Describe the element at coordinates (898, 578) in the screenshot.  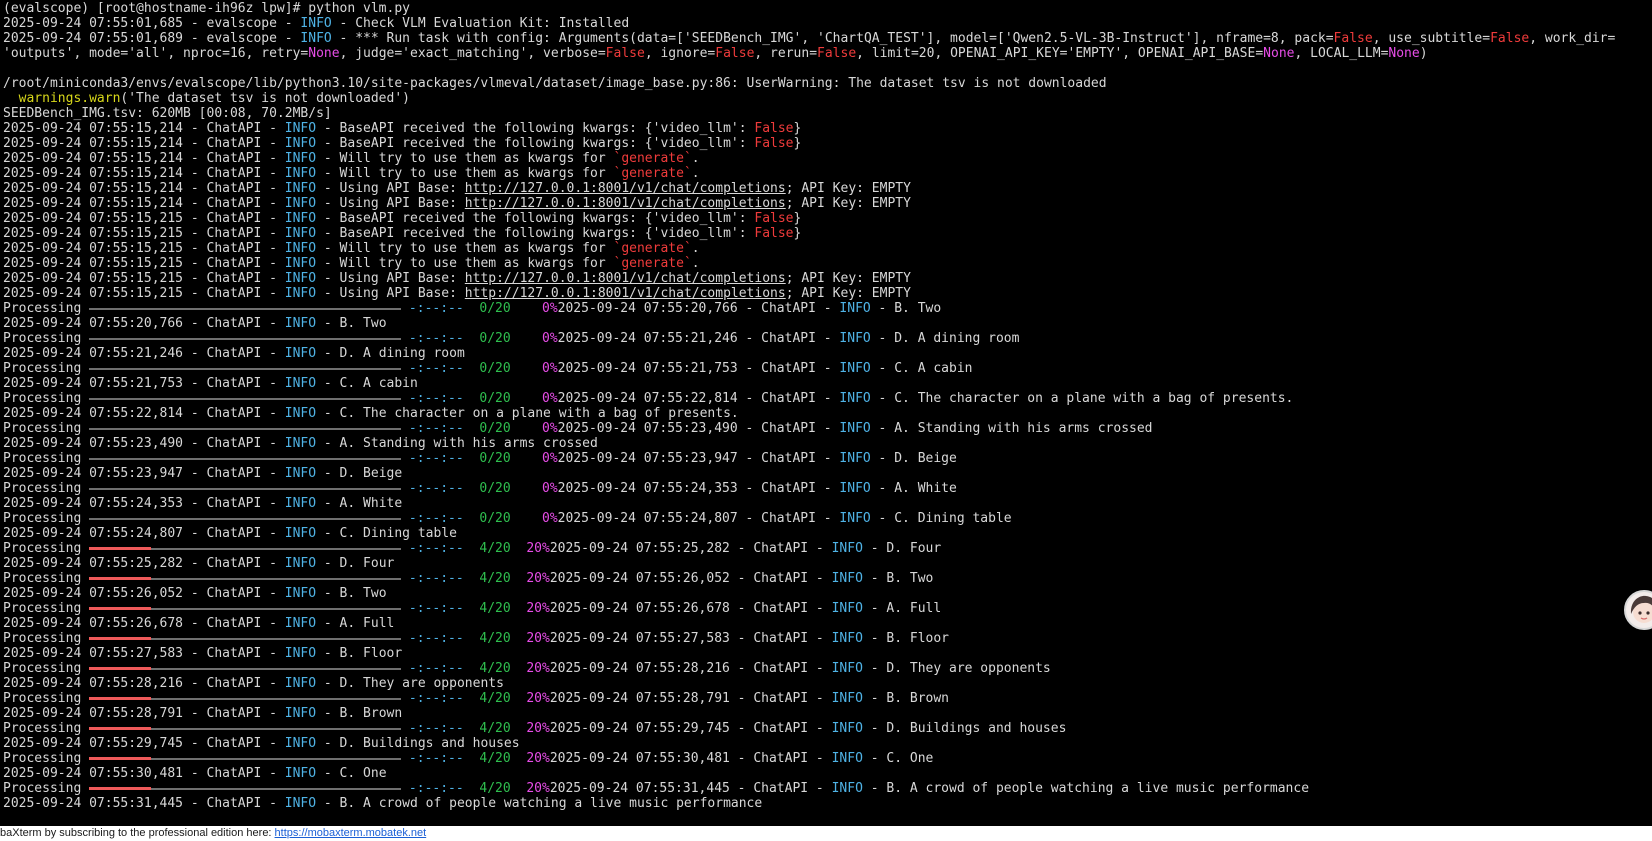
I see `line-text: - B. Two` at that location.